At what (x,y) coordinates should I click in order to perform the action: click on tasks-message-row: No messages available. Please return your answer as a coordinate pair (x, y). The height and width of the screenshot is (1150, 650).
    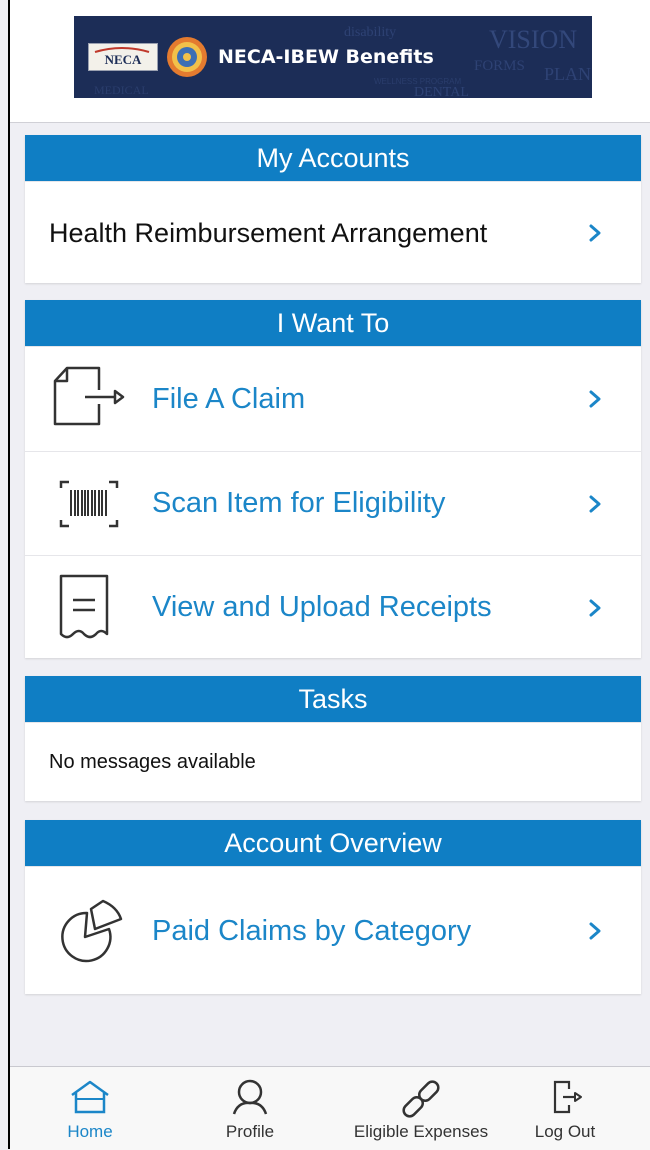
    Looking at the image, I should click on (333, 762).